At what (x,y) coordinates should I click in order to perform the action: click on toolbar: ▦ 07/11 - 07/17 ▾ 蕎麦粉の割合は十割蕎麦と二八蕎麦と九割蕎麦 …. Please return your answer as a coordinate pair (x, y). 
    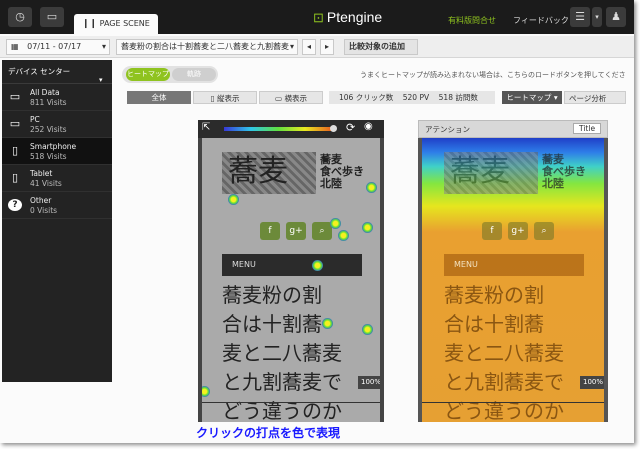
    Looking at the image, I should click on (317, 47).